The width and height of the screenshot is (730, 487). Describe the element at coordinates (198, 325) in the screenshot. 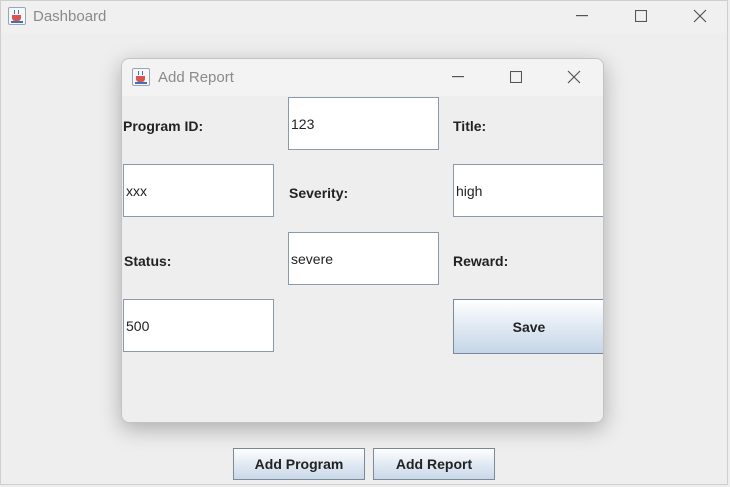

I see `reward-field` at that location.